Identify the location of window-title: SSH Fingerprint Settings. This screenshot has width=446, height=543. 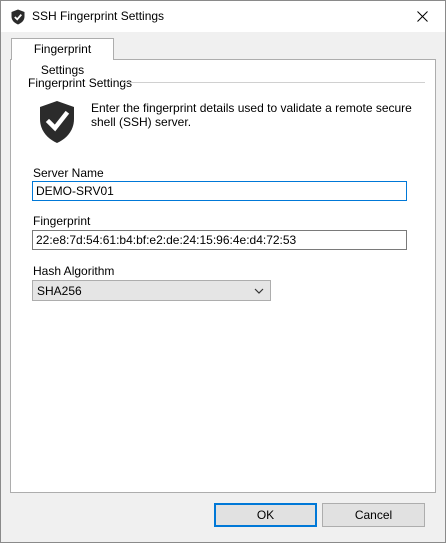
(98, 16).